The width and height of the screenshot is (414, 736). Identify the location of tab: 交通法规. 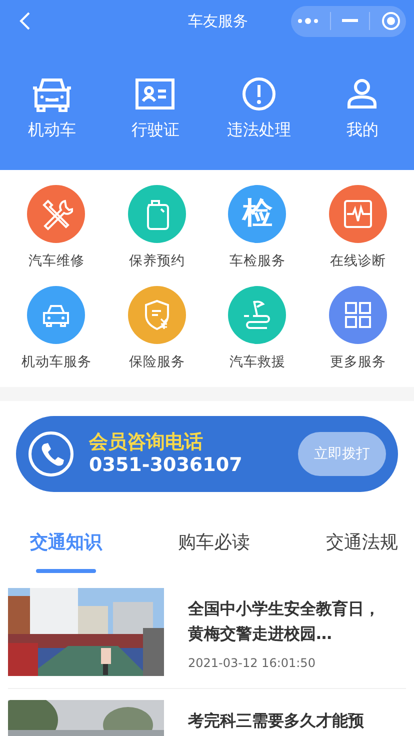
(362, 557).